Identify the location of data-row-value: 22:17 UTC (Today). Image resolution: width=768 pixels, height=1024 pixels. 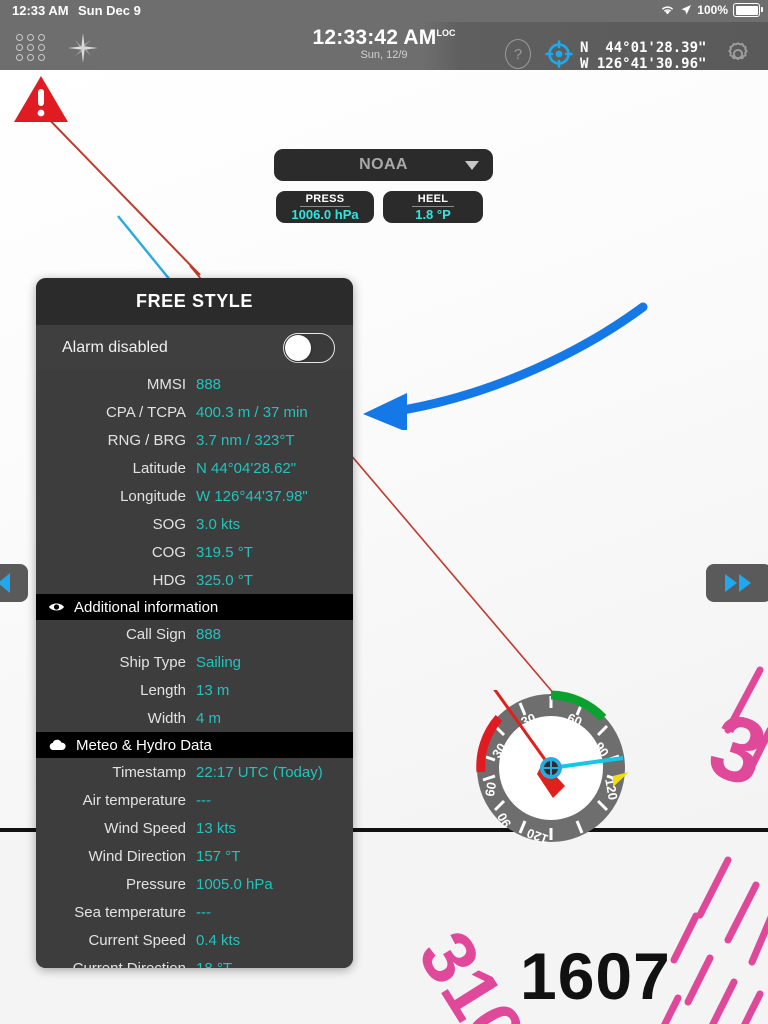
(259, 772).